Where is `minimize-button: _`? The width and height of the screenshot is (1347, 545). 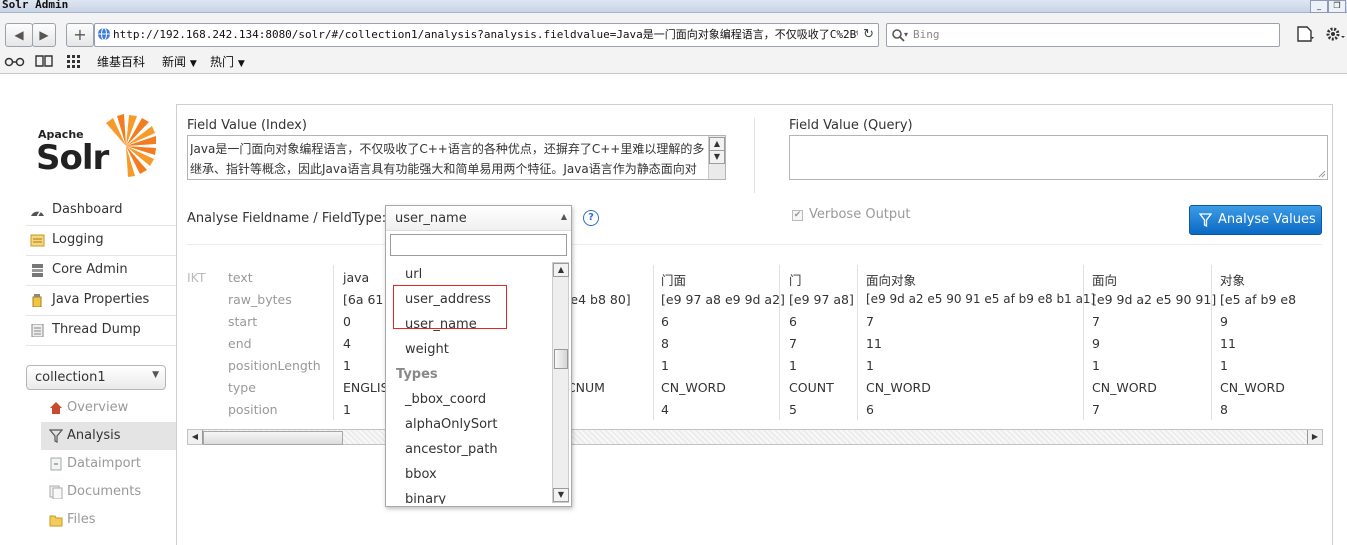 minimize-button: _ is located at coordinates (1319, 6).